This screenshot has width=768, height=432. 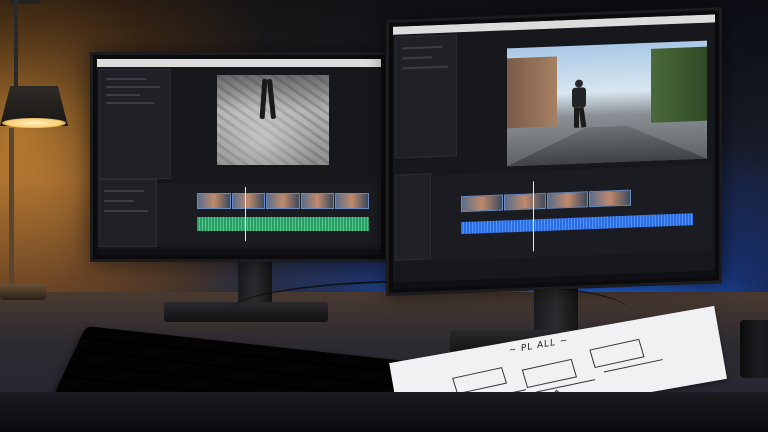 What do you see at coordinates (413, 217) in the screenshot?
I see `tools-panel` at bounding box center [413, 217].